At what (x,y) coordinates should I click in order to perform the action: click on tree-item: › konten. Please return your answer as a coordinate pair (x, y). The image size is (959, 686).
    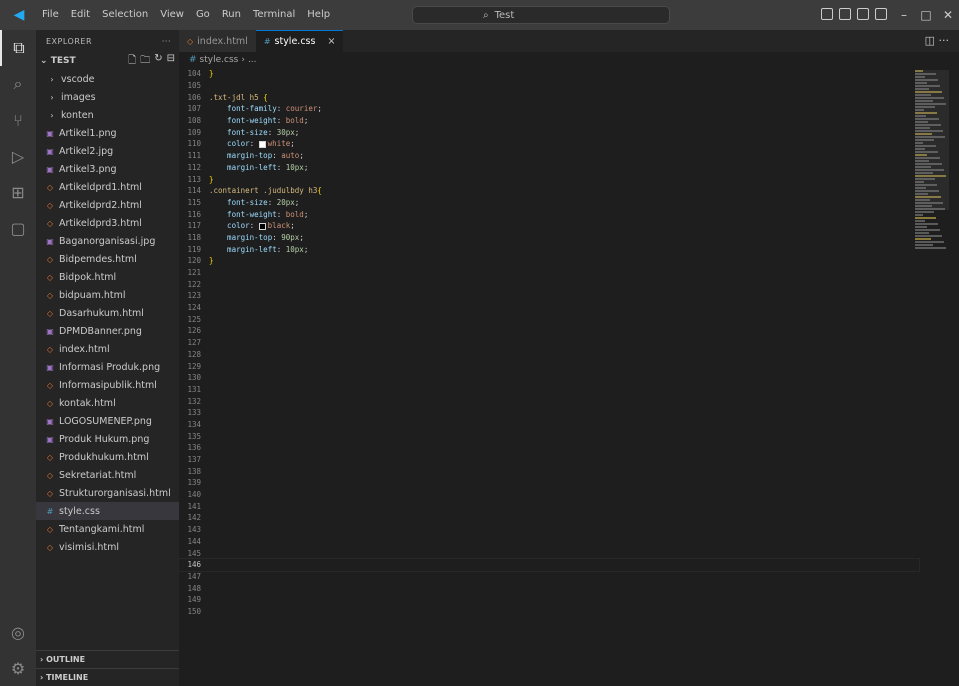
    Looking at the image, I should click on (107, 115).